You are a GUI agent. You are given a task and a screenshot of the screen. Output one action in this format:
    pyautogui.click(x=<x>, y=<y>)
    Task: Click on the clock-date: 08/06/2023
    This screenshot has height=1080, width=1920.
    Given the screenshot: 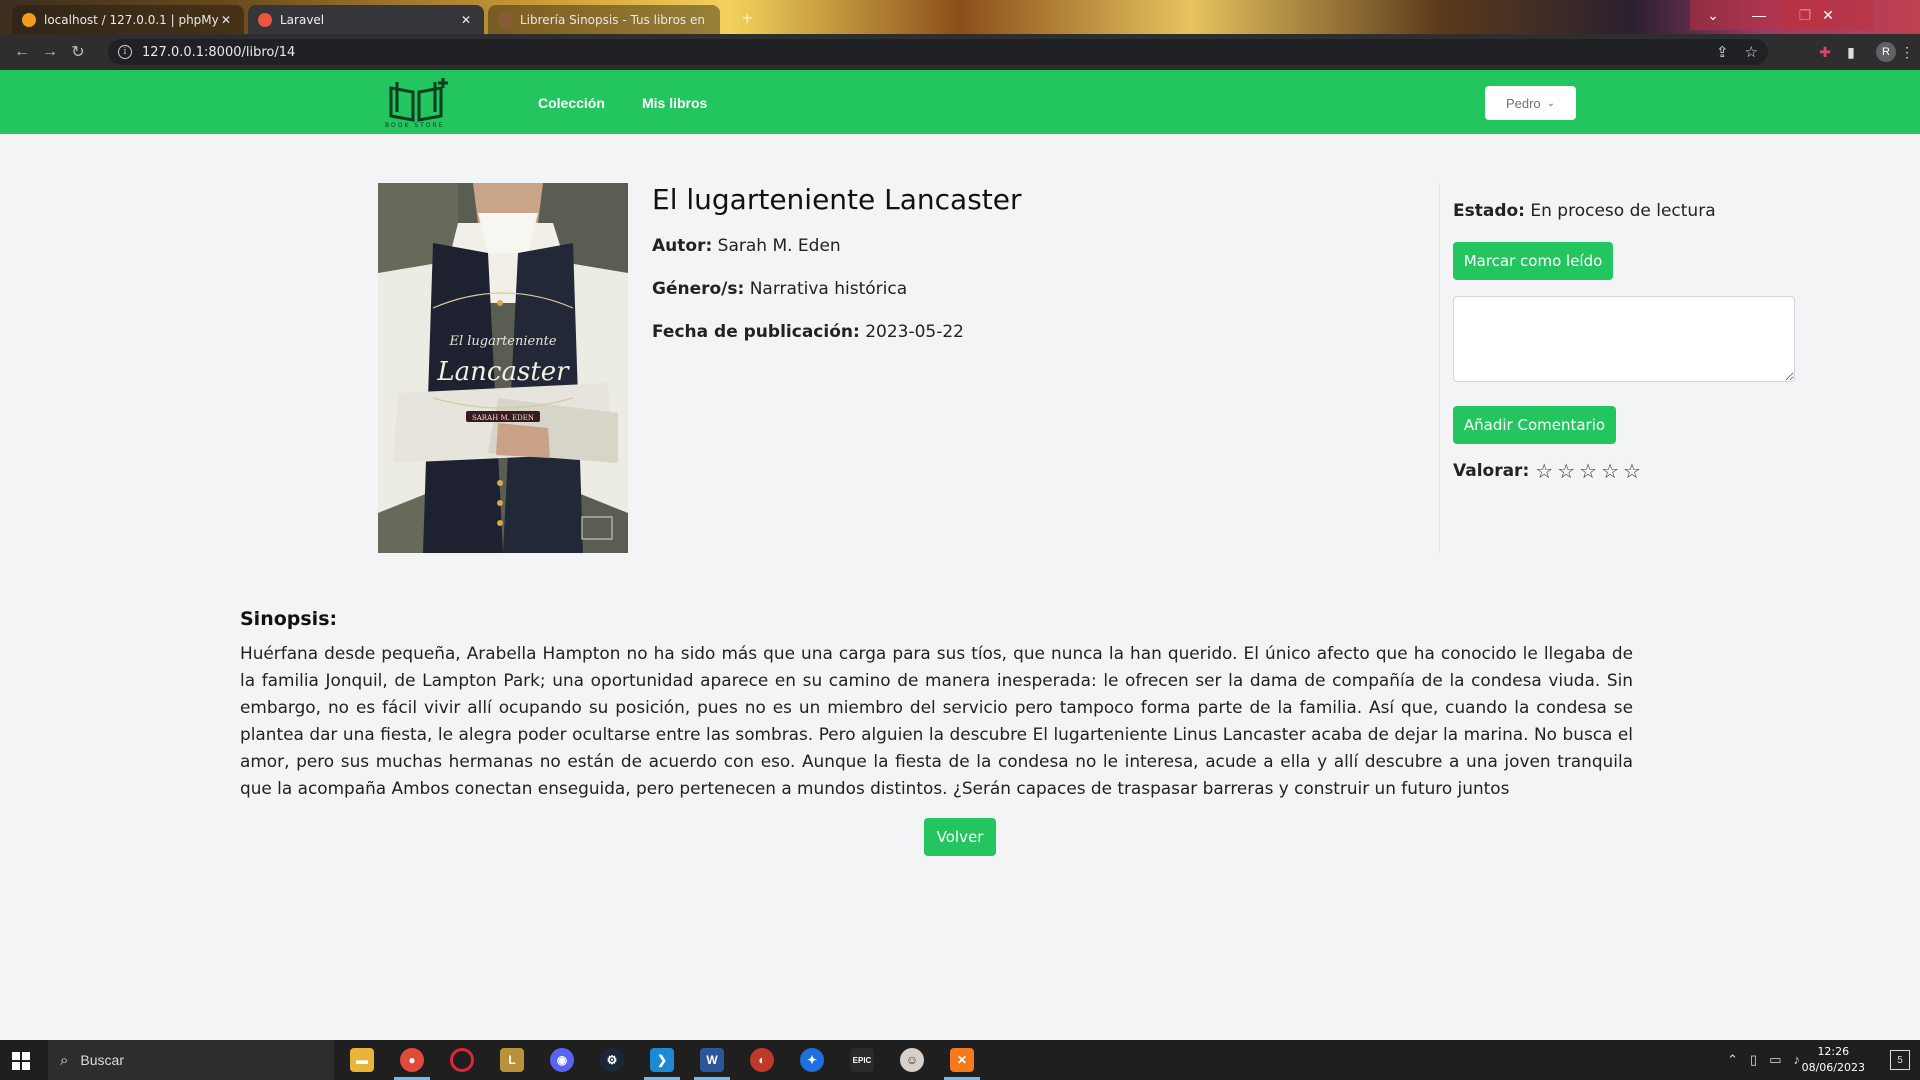 What is the action you would take?
    pyautogui.click(x=1833, y=1067)
    